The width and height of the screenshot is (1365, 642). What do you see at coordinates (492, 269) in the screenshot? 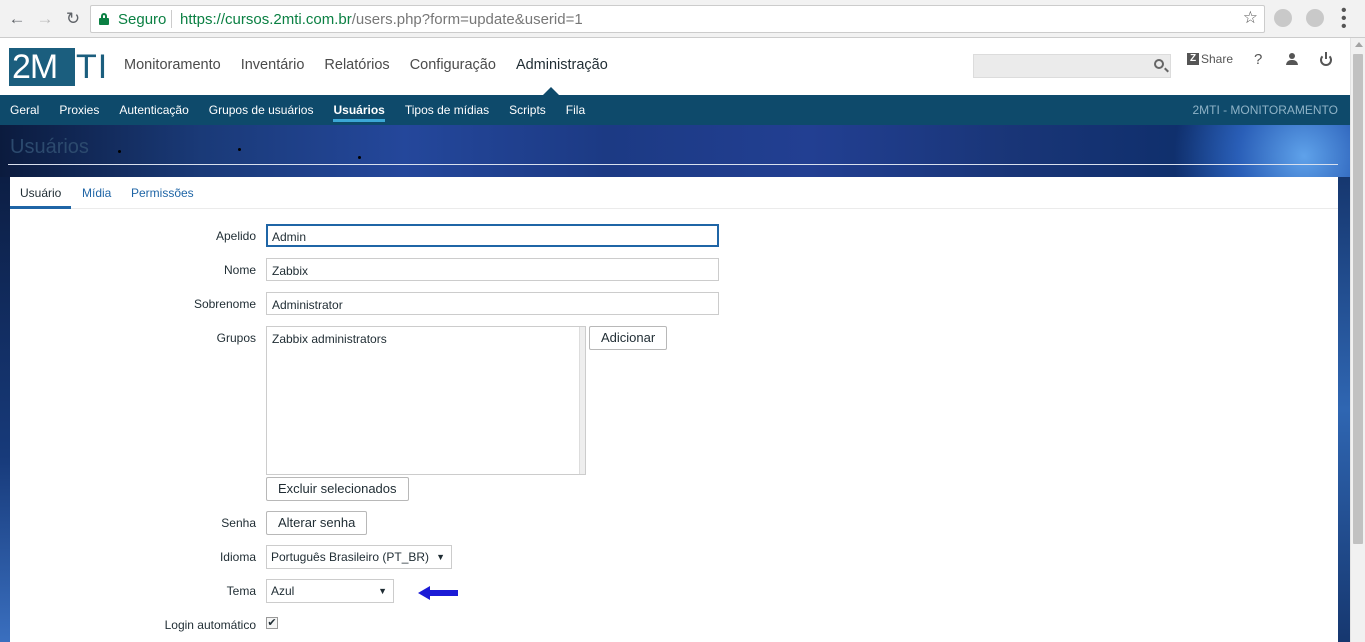
I see `name-field: Zabbix` at bounding box center [492, 269].